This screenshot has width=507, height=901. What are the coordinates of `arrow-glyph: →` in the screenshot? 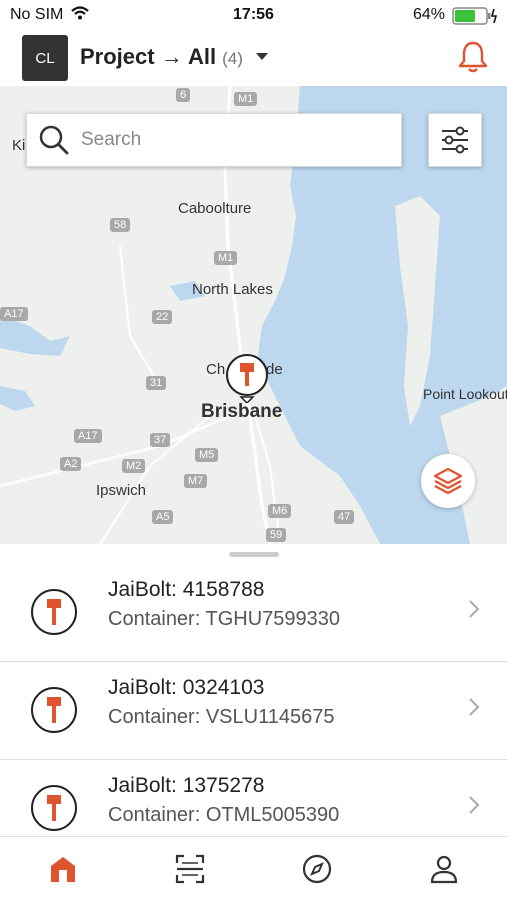 It's located at (171, 56).